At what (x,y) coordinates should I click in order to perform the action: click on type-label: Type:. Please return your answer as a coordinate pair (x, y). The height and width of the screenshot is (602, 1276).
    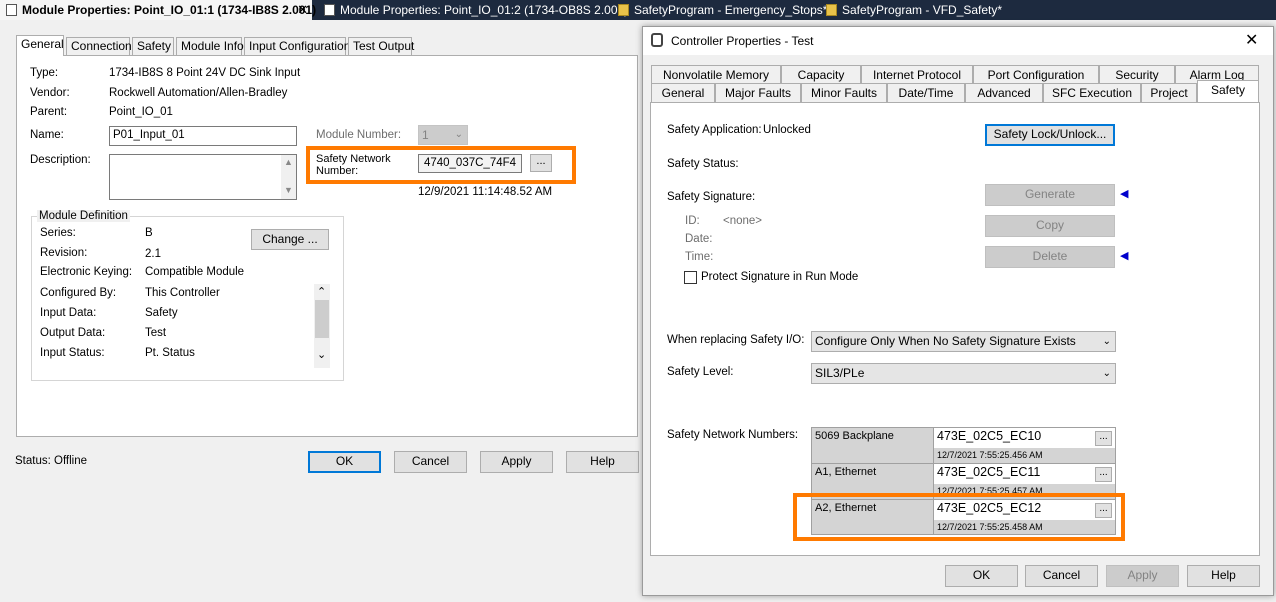
    Looking at the image, I should click on (44, 73).